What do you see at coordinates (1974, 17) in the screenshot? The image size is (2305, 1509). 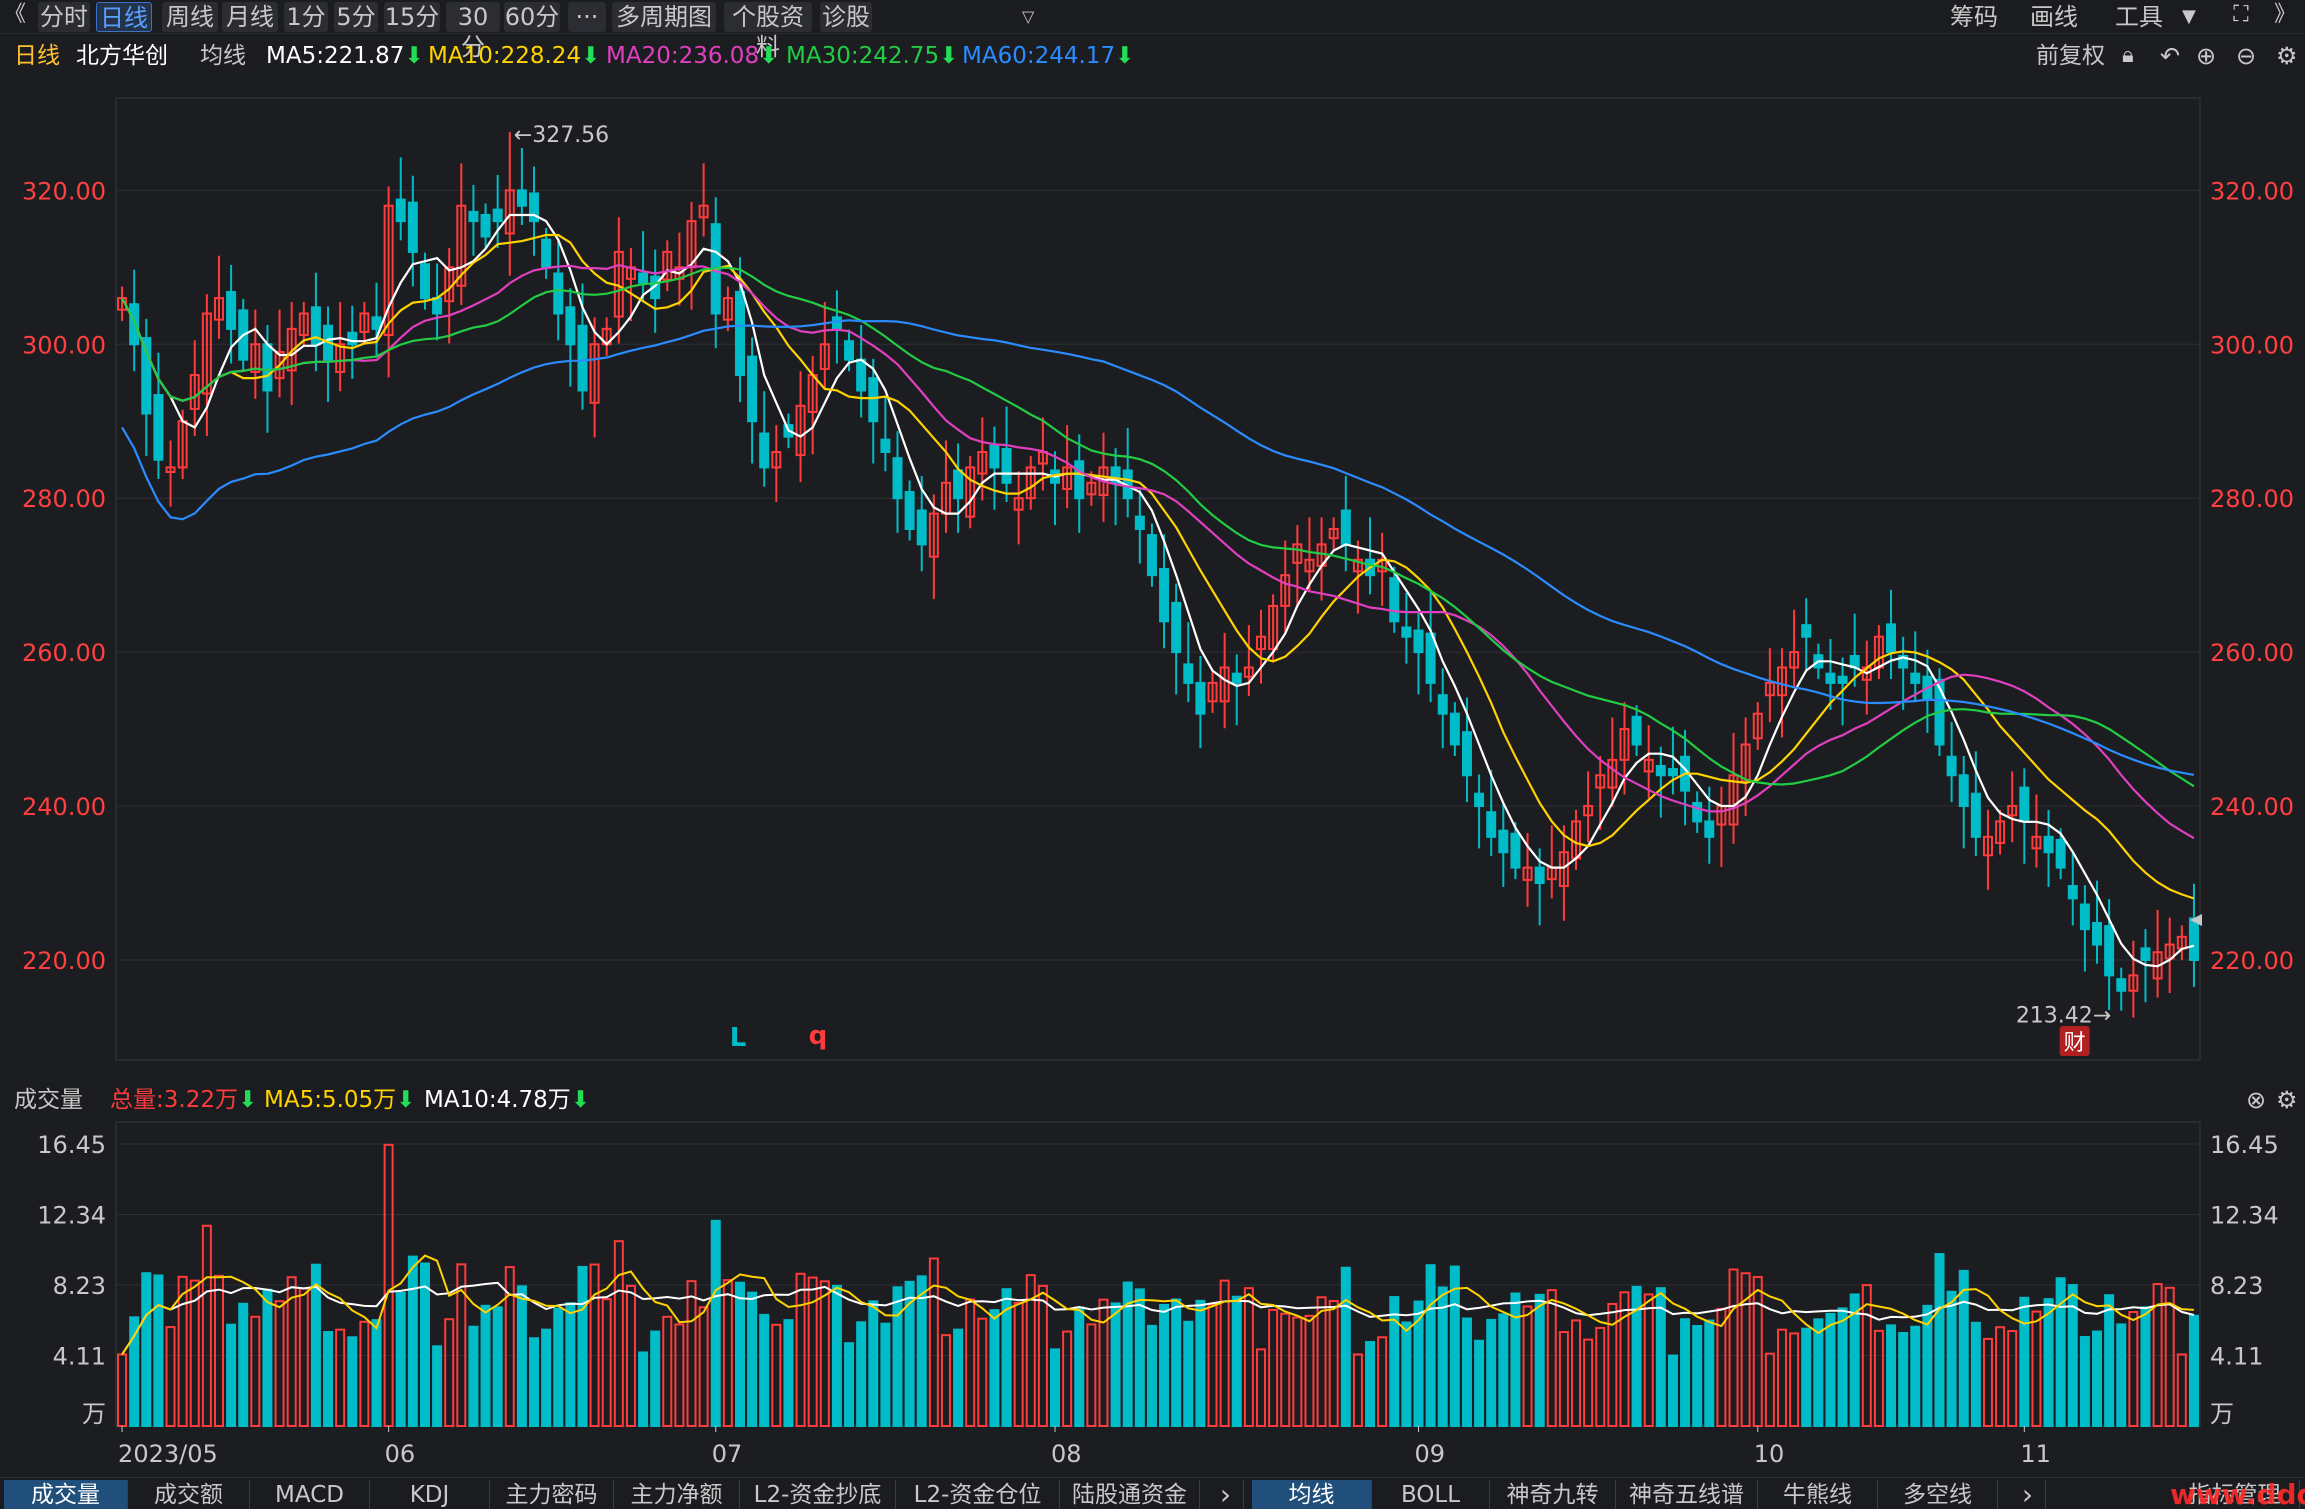 I see `chip-button: 筹码` at bounding box center [1974, 17].